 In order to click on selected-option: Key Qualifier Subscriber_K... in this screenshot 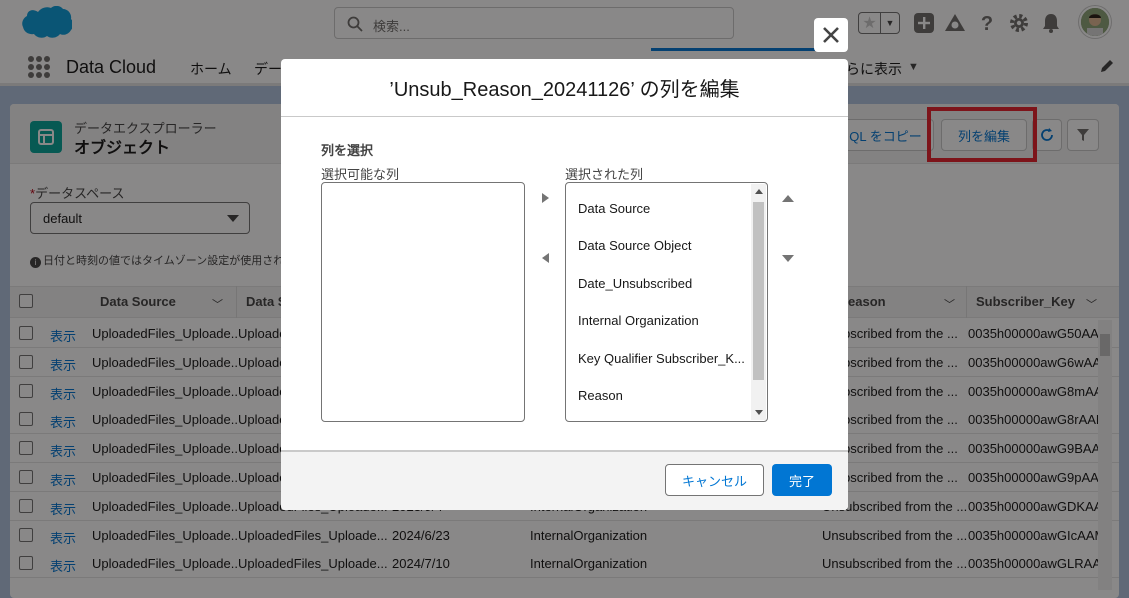, I will do `click(661, 358)`.